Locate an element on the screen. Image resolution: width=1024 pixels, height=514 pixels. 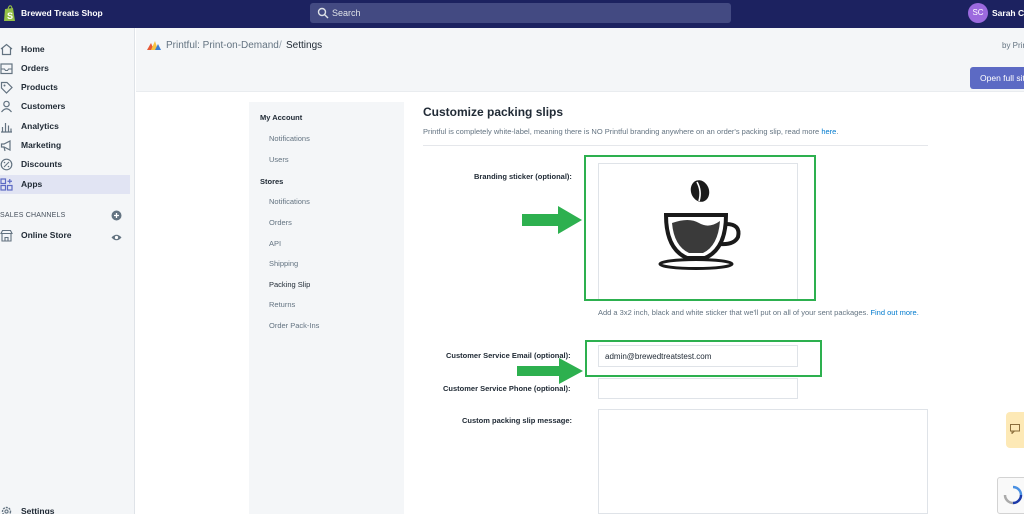
shop-name: Brewed Treats Shop is located at coordinates (62, 13).